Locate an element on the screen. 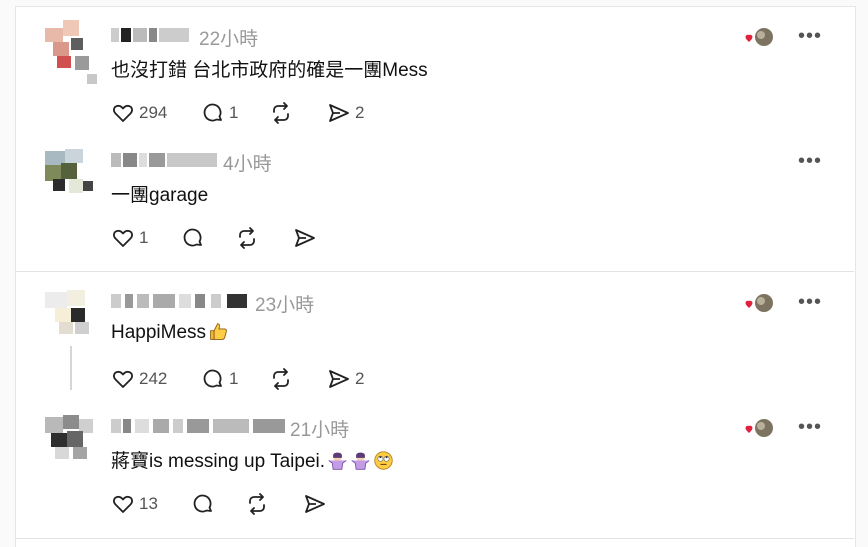  timestamp: 23小時 is located at coordinates (284, 303).